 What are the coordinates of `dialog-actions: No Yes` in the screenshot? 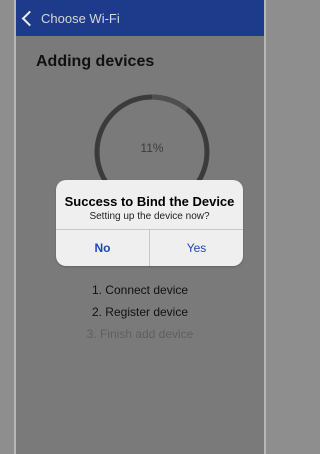 It's located at (149, 247).